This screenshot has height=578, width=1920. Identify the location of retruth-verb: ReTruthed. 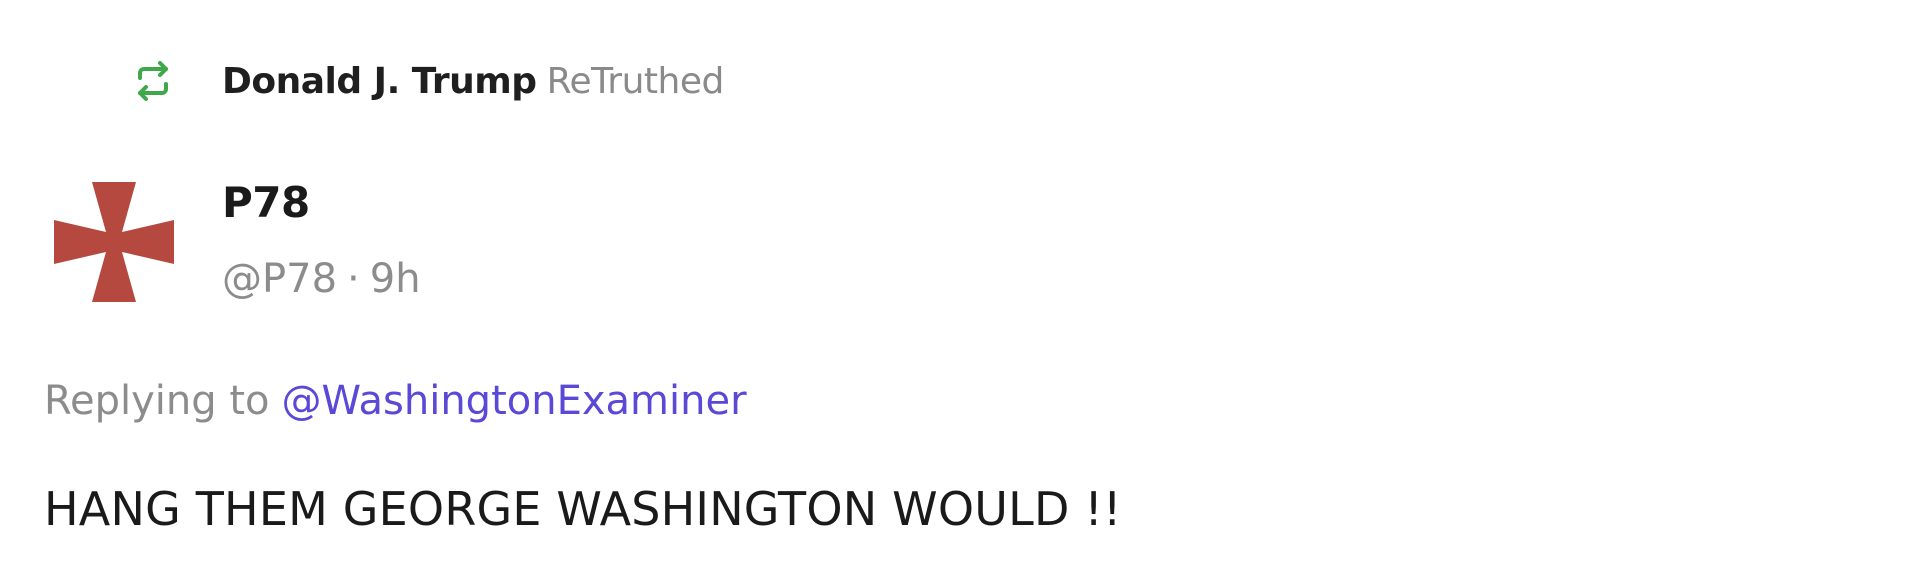
(635, 81).